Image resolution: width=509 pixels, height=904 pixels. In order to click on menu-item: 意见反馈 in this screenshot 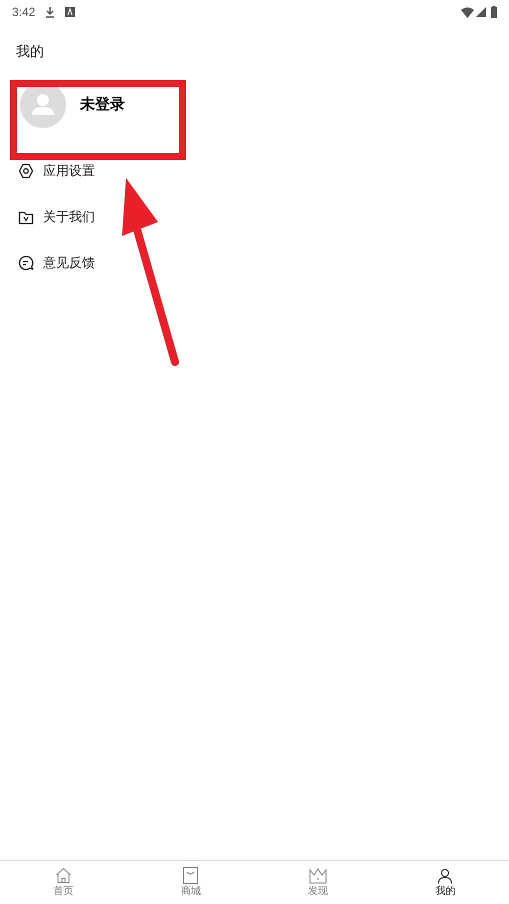, I will do `click(69, 263)`.